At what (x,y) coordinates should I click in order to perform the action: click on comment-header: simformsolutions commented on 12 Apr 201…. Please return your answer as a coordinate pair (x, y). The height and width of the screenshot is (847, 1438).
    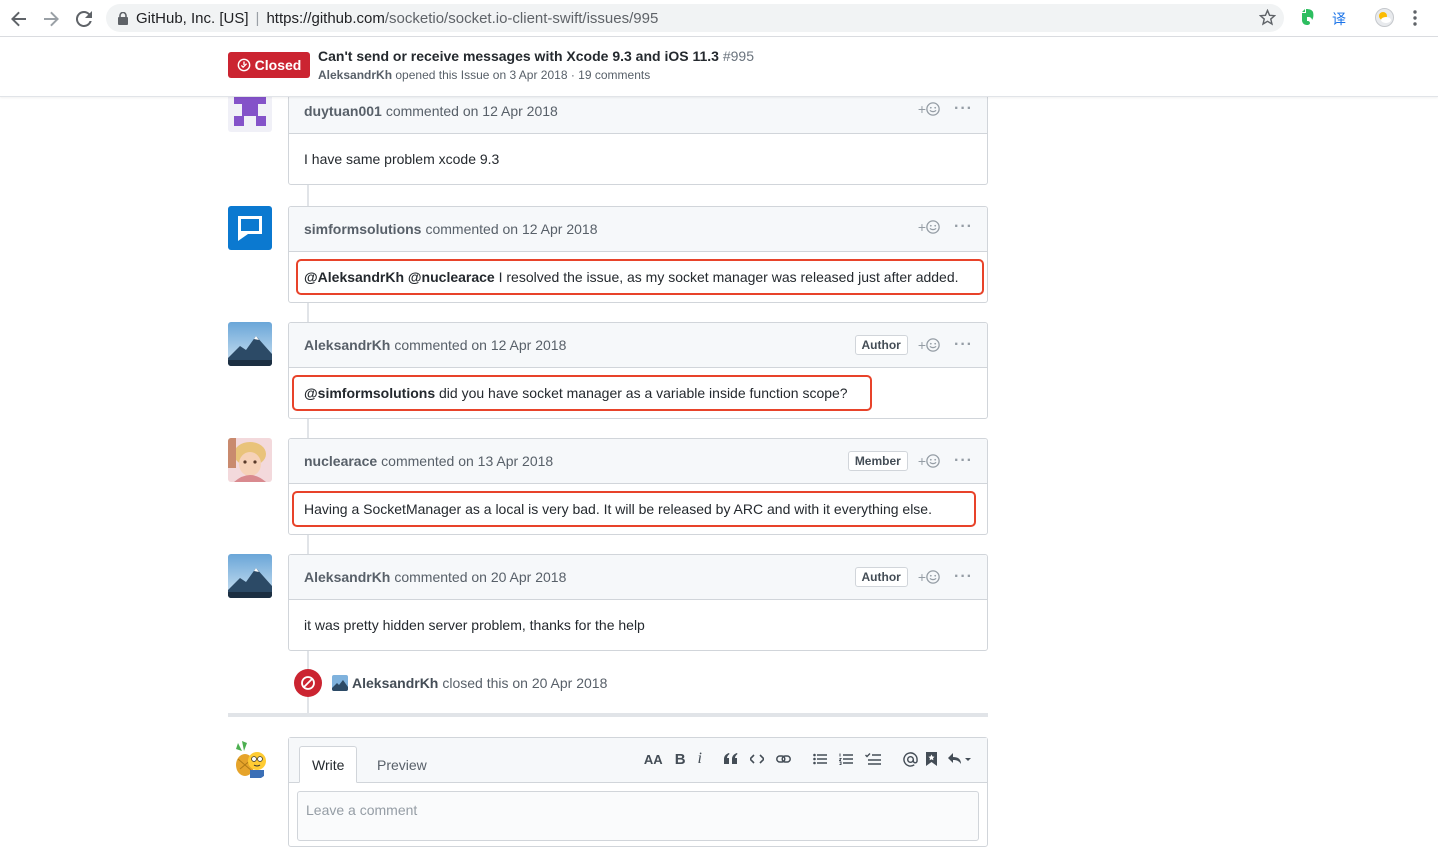
    Looking at the image, I should click on (638, 229).